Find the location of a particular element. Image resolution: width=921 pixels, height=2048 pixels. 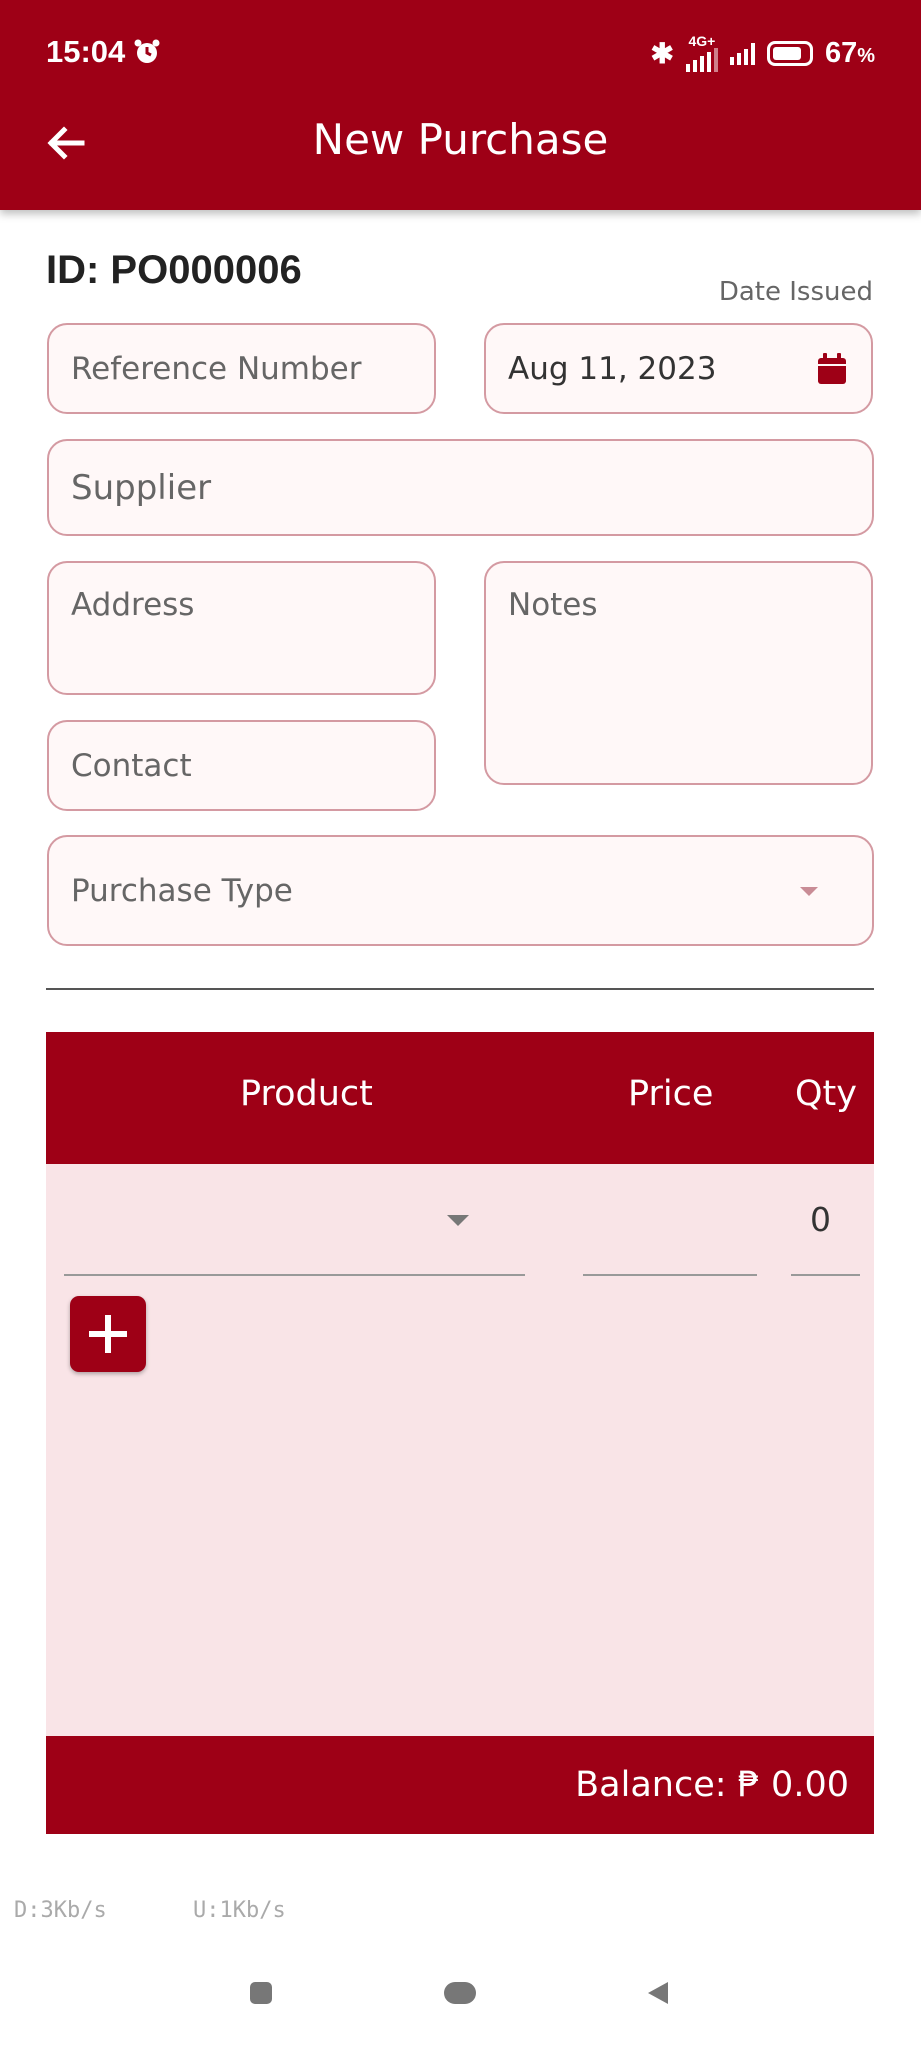

notes-placeholder: Notes is located at coordinates (553, 605).